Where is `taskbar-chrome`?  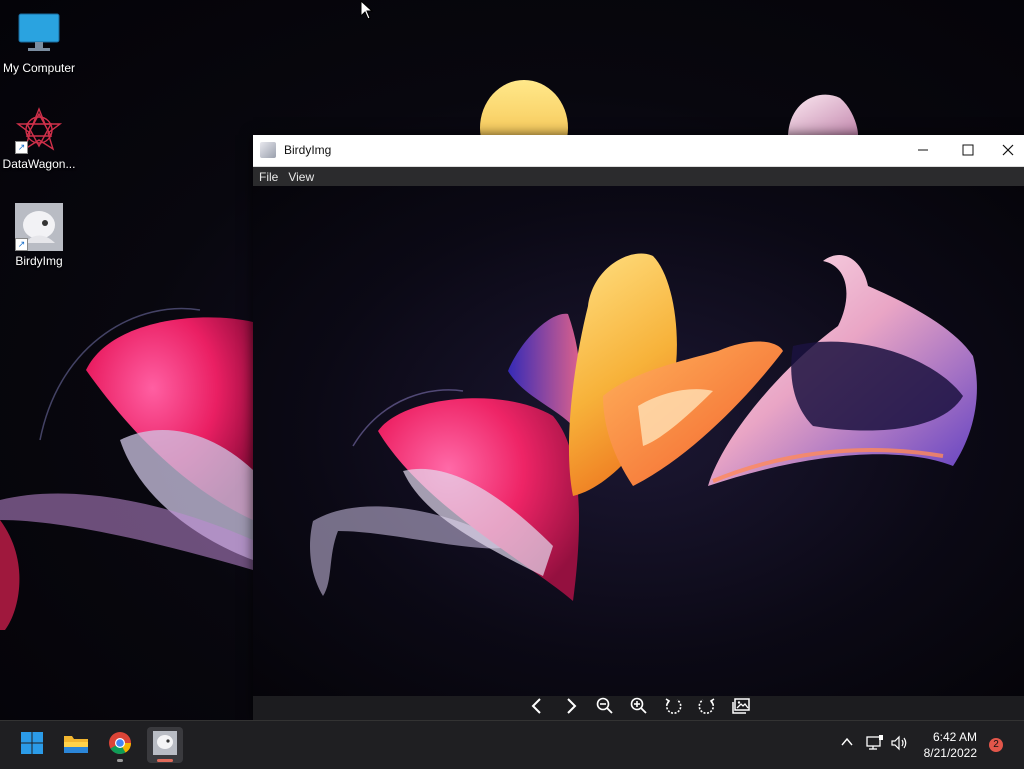
taskbar-chrome is located at coordinates (120, 745).